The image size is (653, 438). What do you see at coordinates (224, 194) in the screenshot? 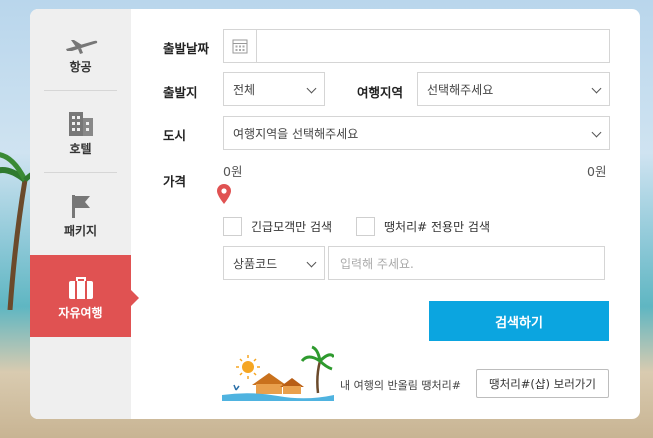
I see `price-slider-handle` at bounding box center [224, 194].